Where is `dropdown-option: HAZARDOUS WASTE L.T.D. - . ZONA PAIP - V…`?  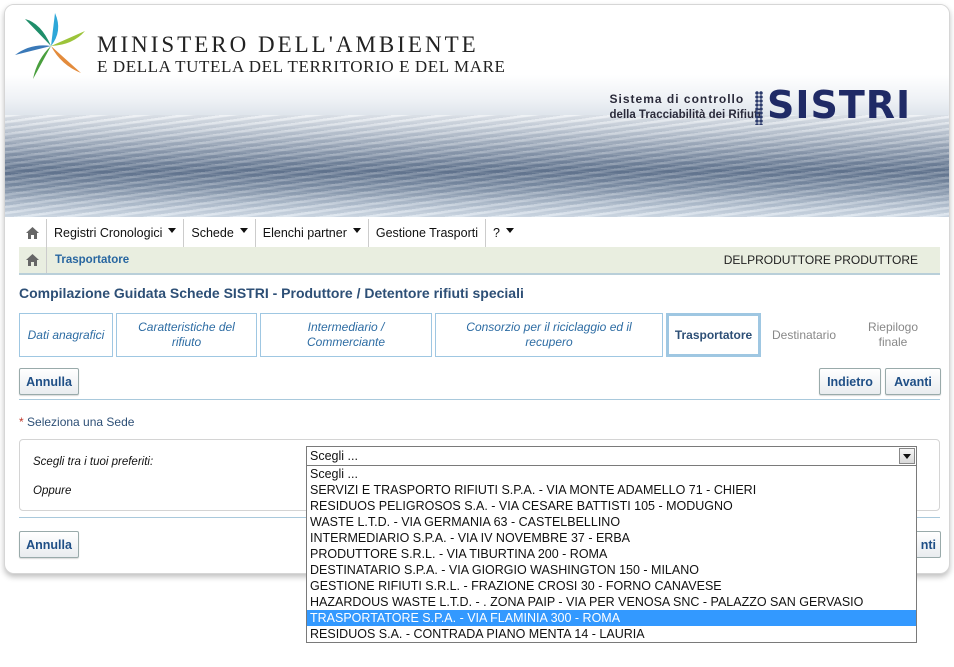
dropdown-option: HAZARDOUS WASTE L.T.D. - . ZONA PAIP - V… is located at coordinates (611, 602).